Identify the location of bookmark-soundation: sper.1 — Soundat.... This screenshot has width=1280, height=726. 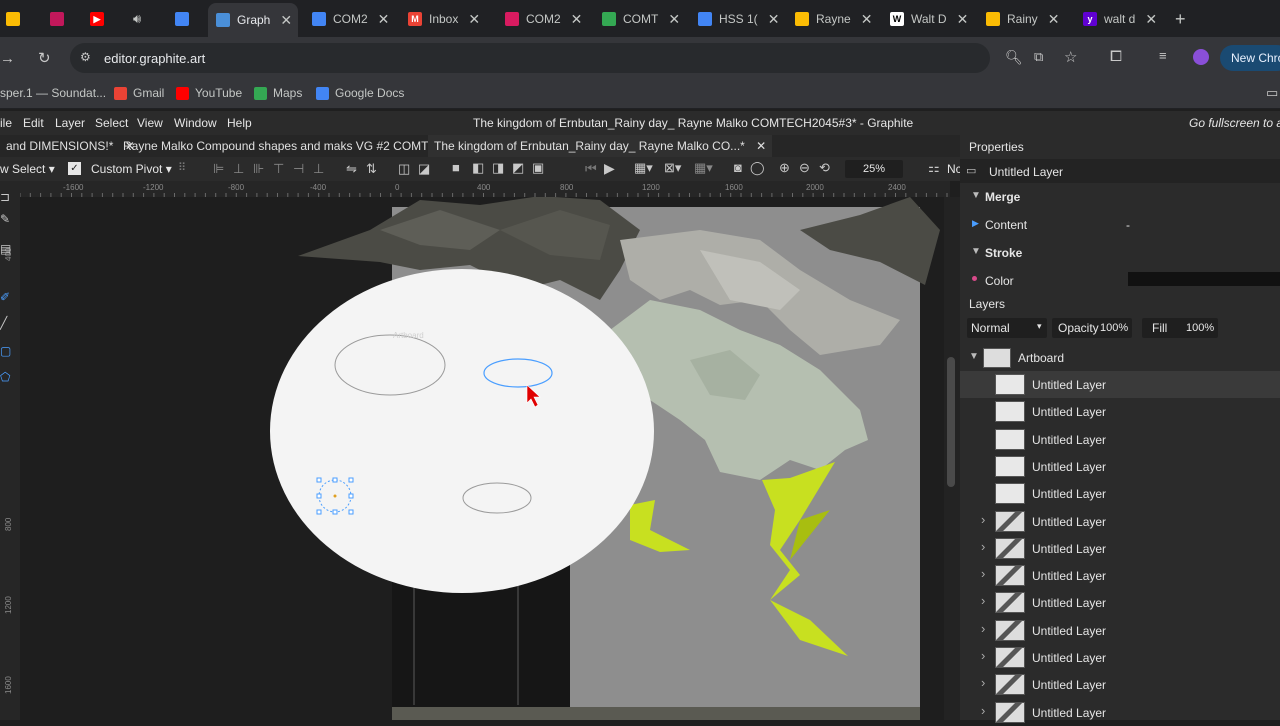
(53, 93).